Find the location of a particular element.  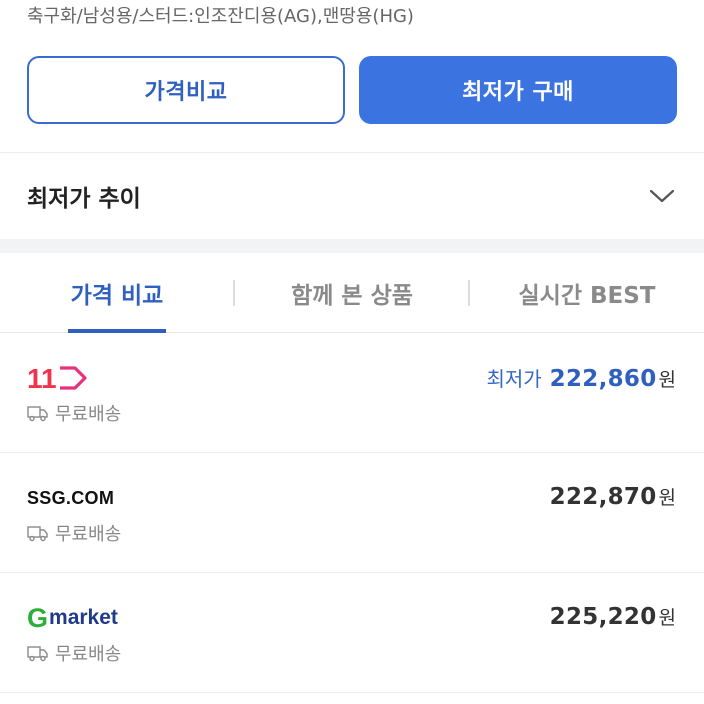

buy-lowest-button: 최저가 구매 is located at coordinates (518, 90).